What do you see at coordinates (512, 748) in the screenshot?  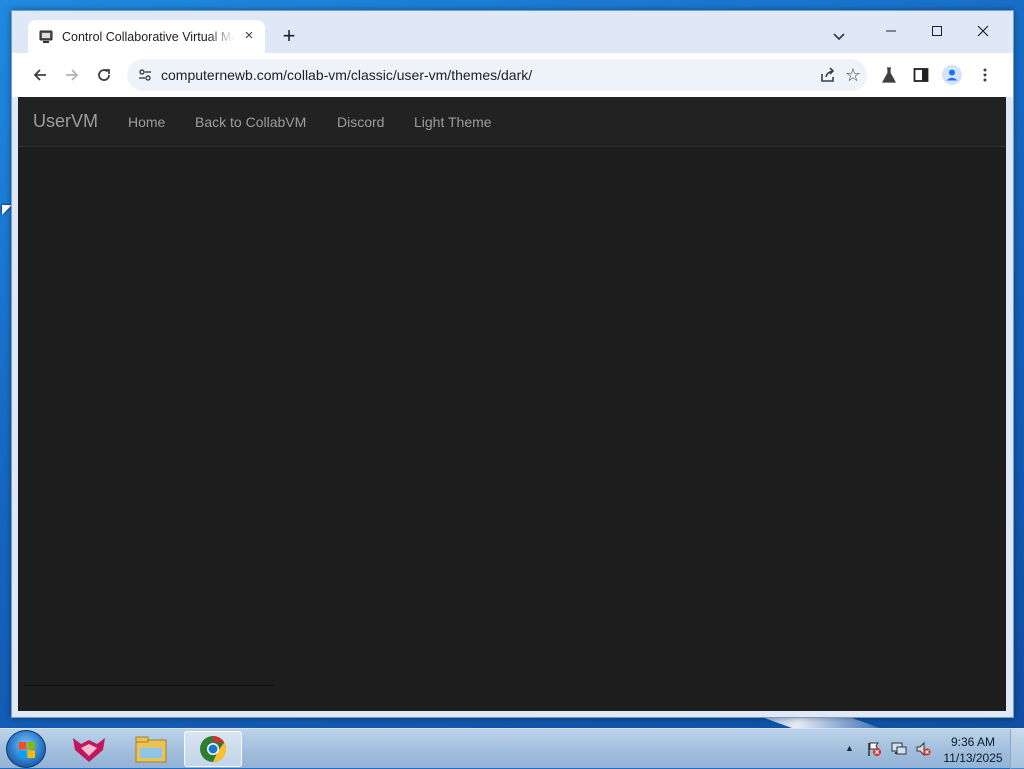 I see `taskbar: ▲ 9:36 AM 11/13/2025` at bounding box center [512, 748].